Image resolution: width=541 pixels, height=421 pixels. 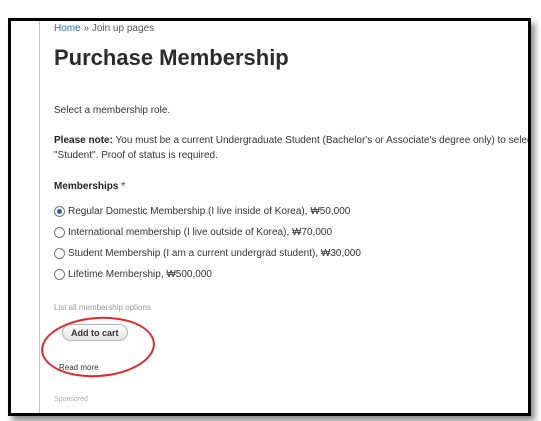 What do you see at coordinates (79, 367) in the screenshot?
I see `read-more-link: Read more` at bounding box center [79, 367].